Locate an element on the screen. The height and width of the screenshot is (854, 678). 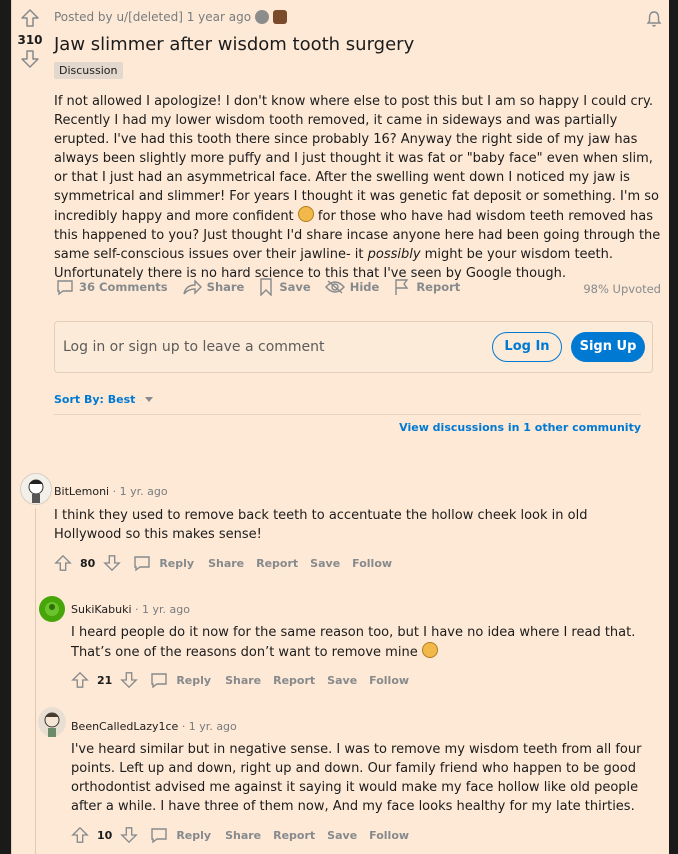
sort-label: Sort By: Best is located at coordinates (95, 399).